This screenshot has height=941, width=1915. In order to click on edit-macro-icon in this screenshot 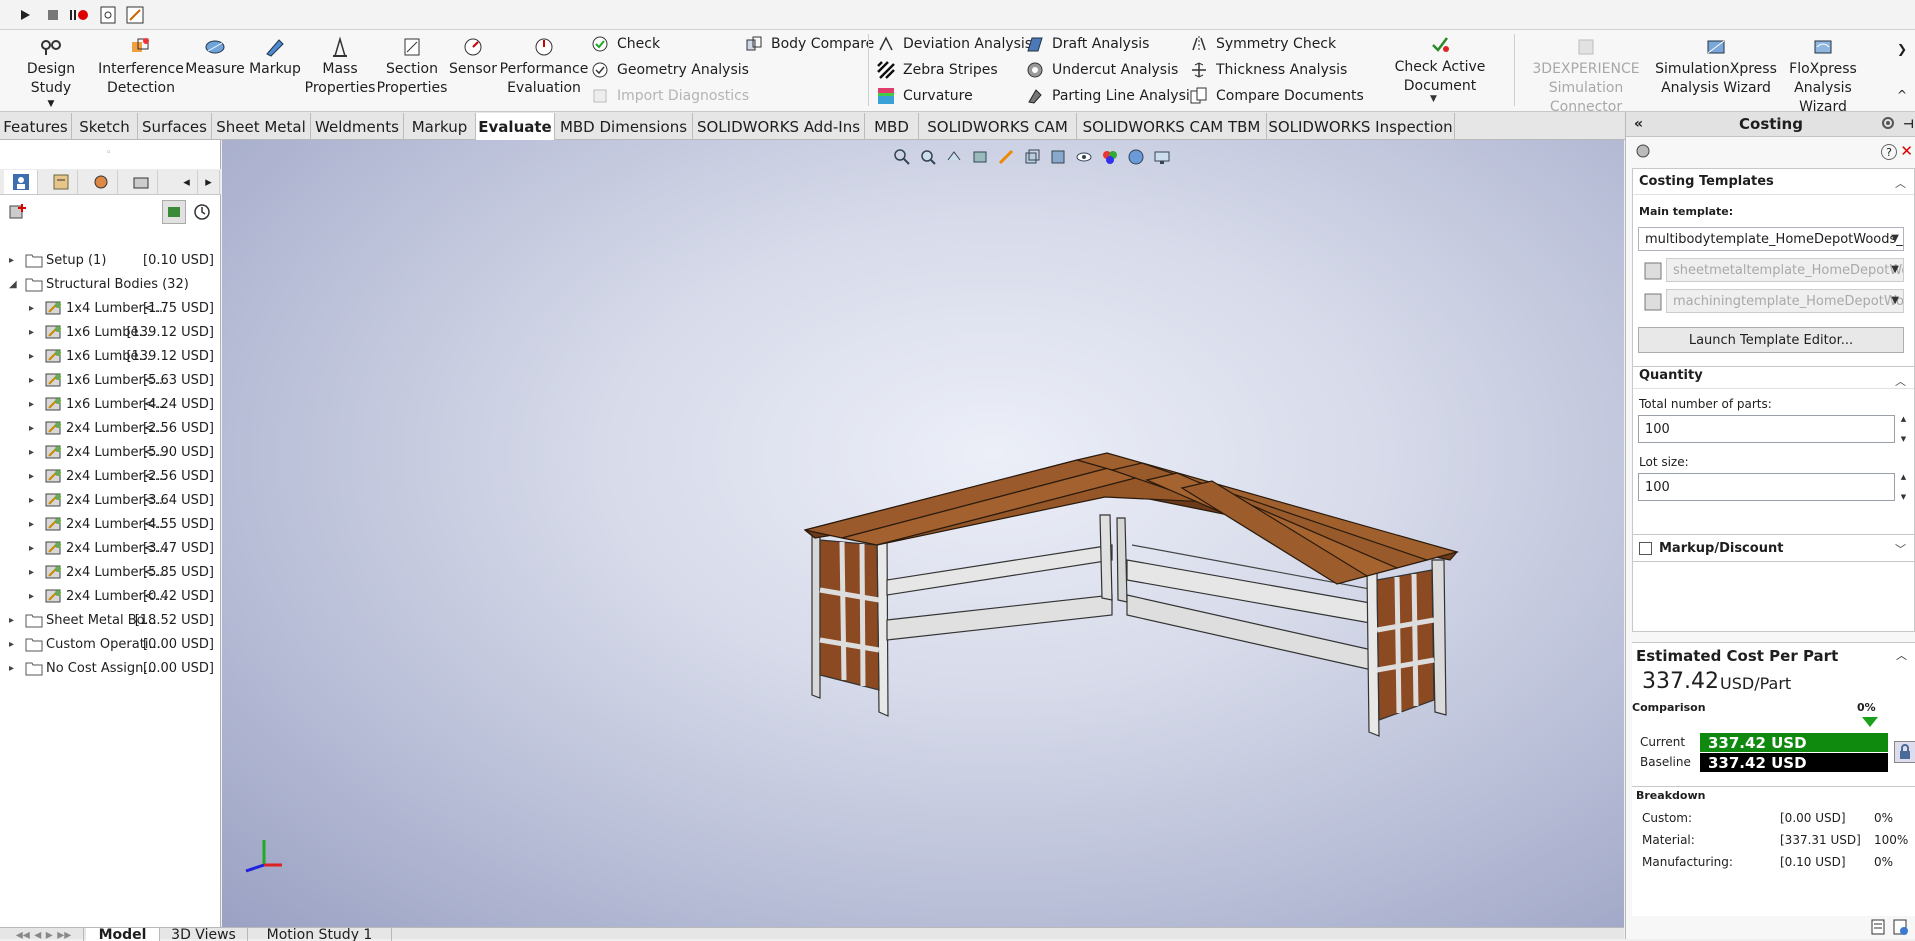, I will do `click(135, 15)`.